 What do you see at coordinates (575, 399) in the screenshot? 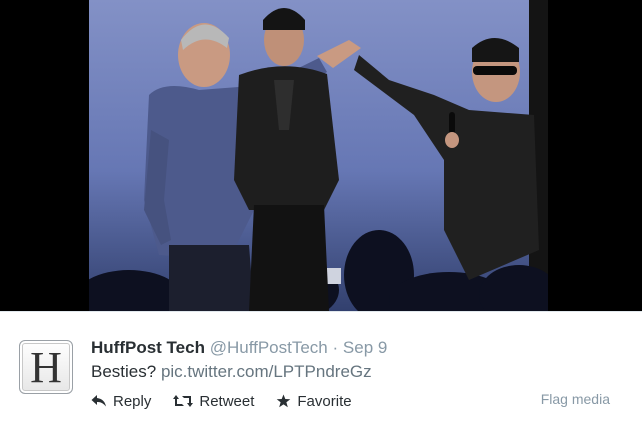
I see `flag-media-link: Flag media` at bounding box center [575, 399].